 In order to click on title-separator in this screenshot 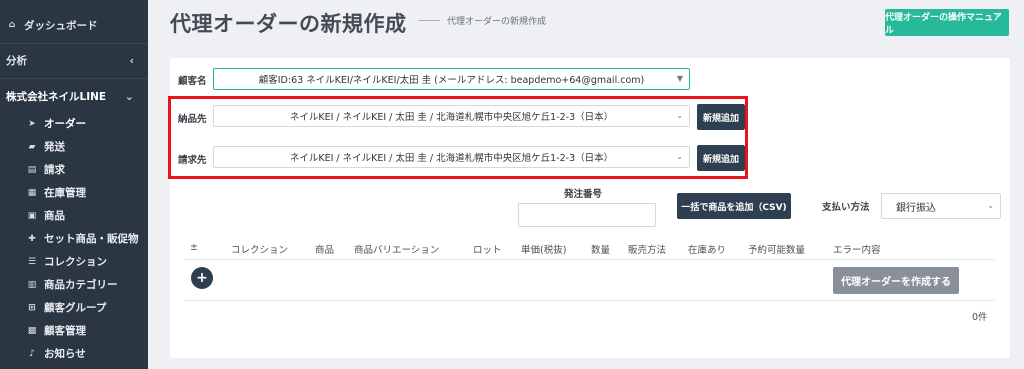, I will do `click(429, 20)`.